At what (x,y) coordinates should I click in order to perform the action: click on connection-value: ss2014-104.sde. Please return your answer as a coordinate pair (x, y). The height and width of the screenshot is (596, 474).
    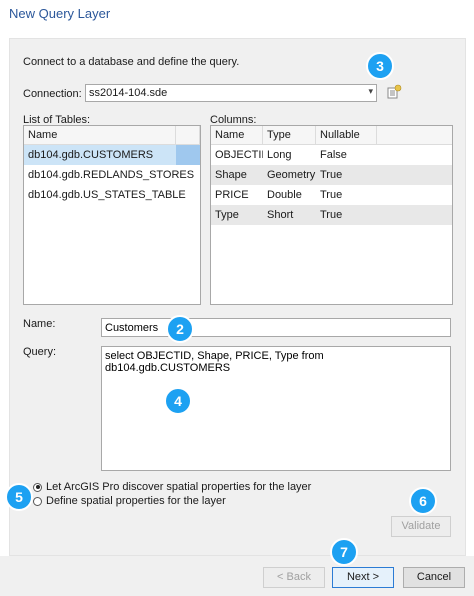
    Looking at the image, I should click on (128, 93).